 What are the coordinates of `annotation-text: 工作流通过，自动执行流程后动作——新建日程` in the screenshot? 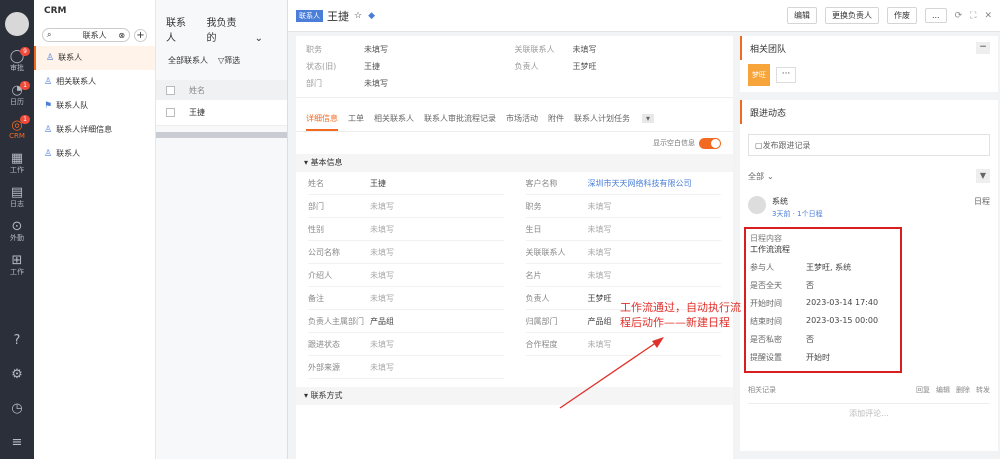 It's located at (680, 315).